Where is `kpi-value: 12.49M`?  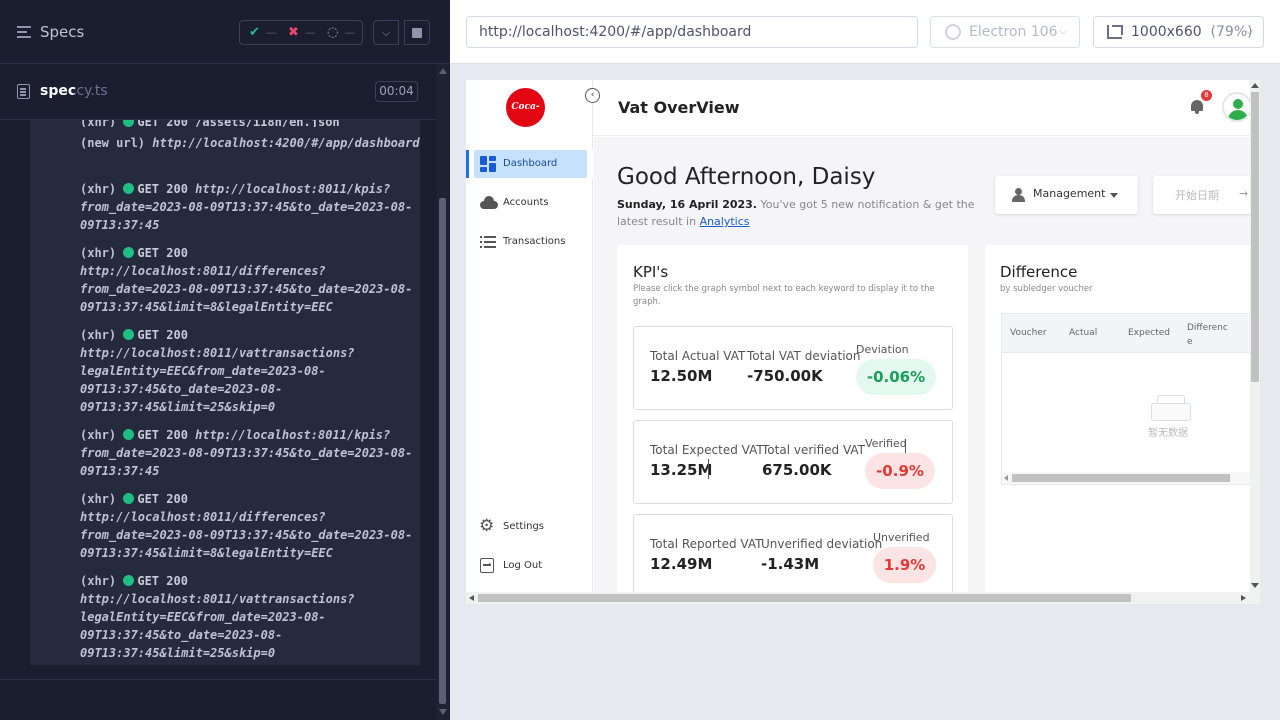 kpi-value: 12.49M is located at coordinates (681, 564).